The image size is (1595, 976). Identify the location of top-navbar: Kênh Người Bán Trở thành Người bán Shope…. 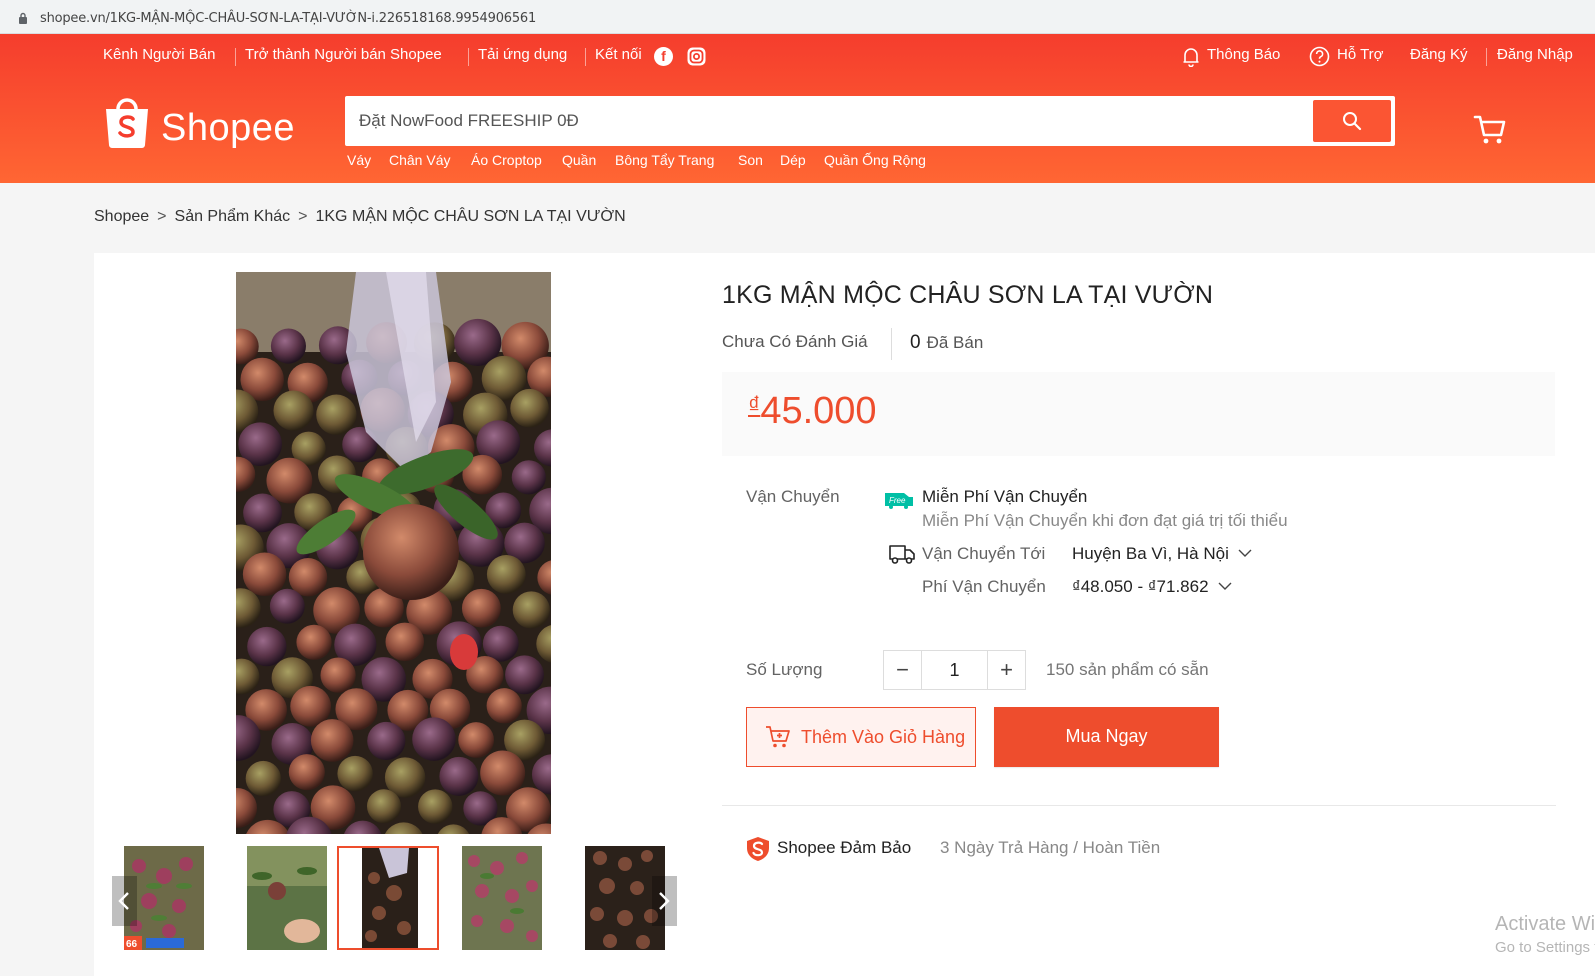
(797, 57).